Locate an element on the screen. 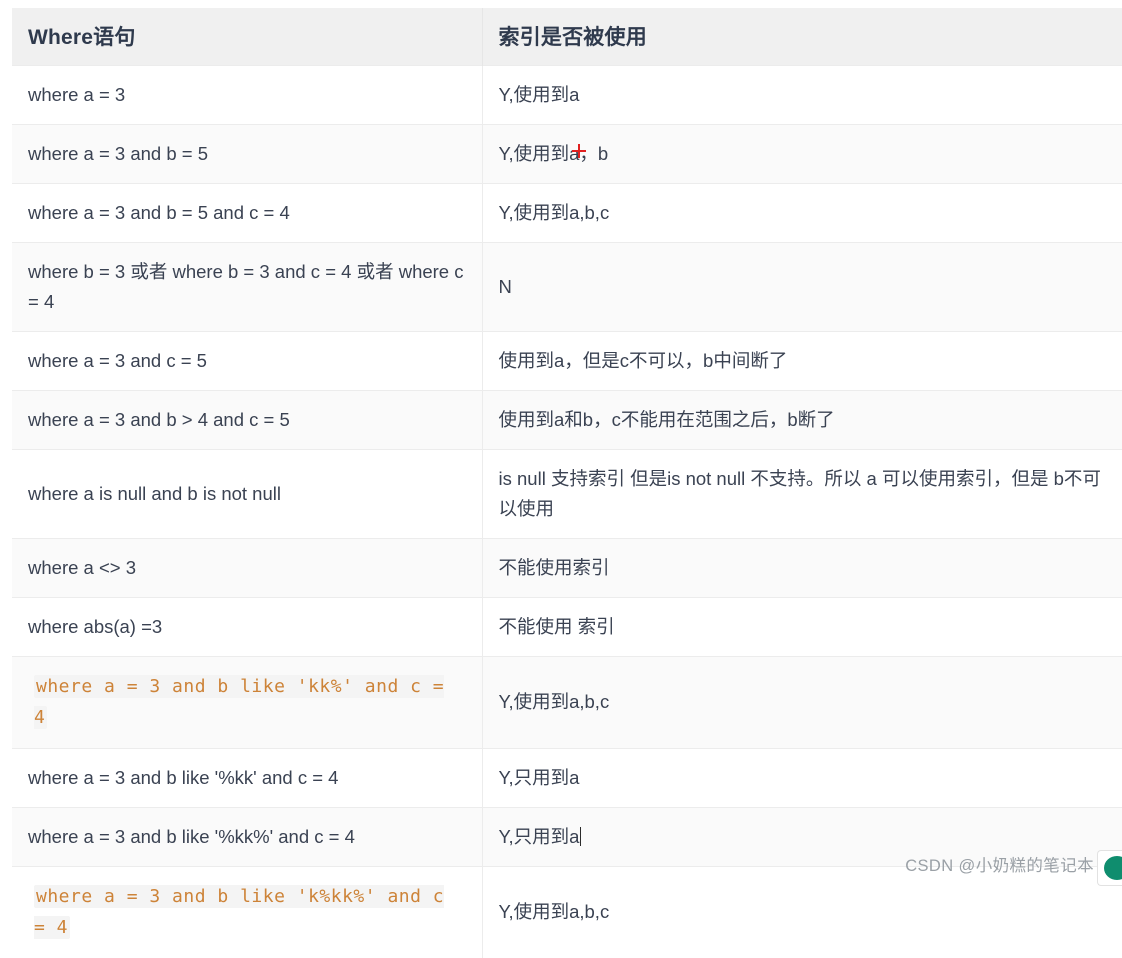  watermark-badge-icon is located at coordinates (1109, 868).